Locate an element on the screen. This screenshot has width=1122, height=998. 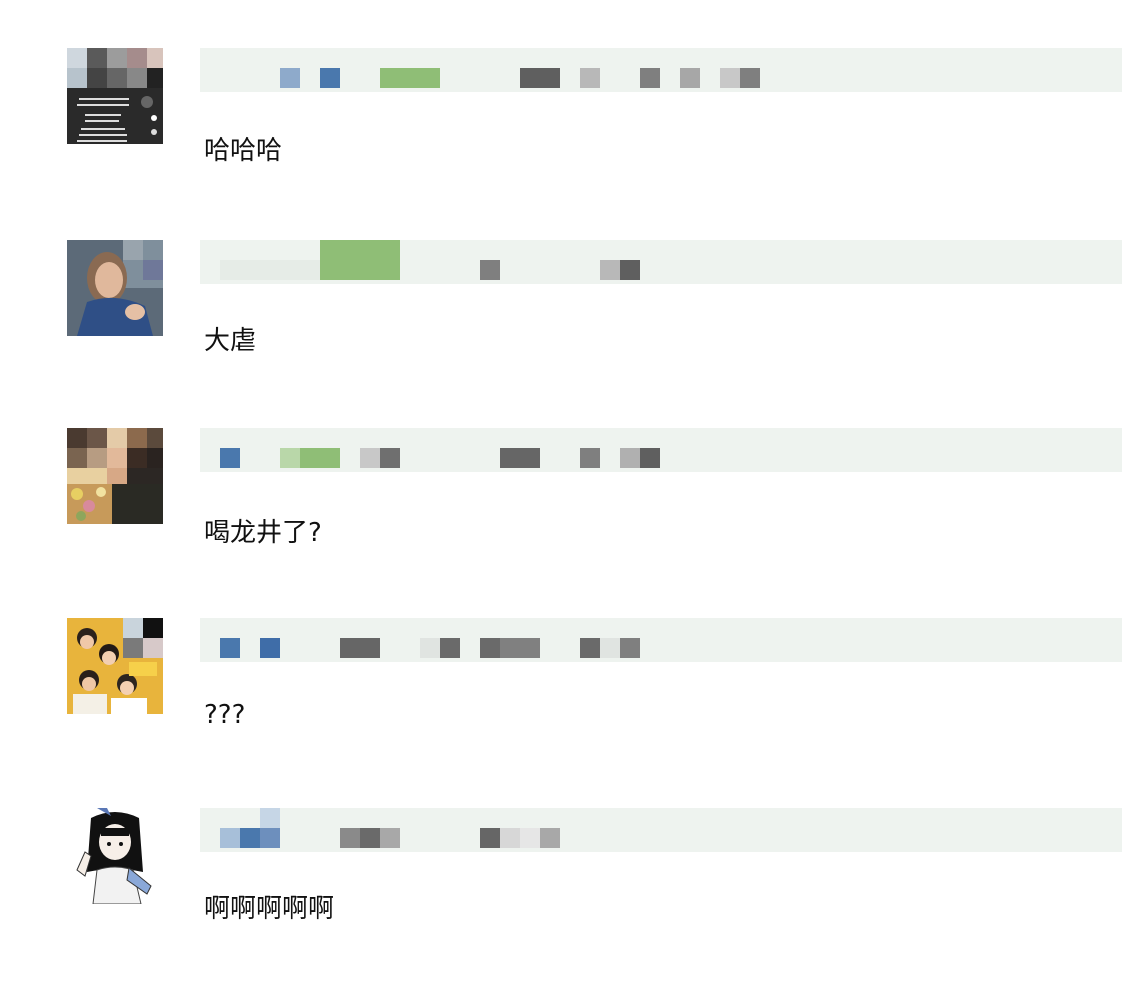
phone-screenshot-avatar-icon is located at coordinates (115, 96).